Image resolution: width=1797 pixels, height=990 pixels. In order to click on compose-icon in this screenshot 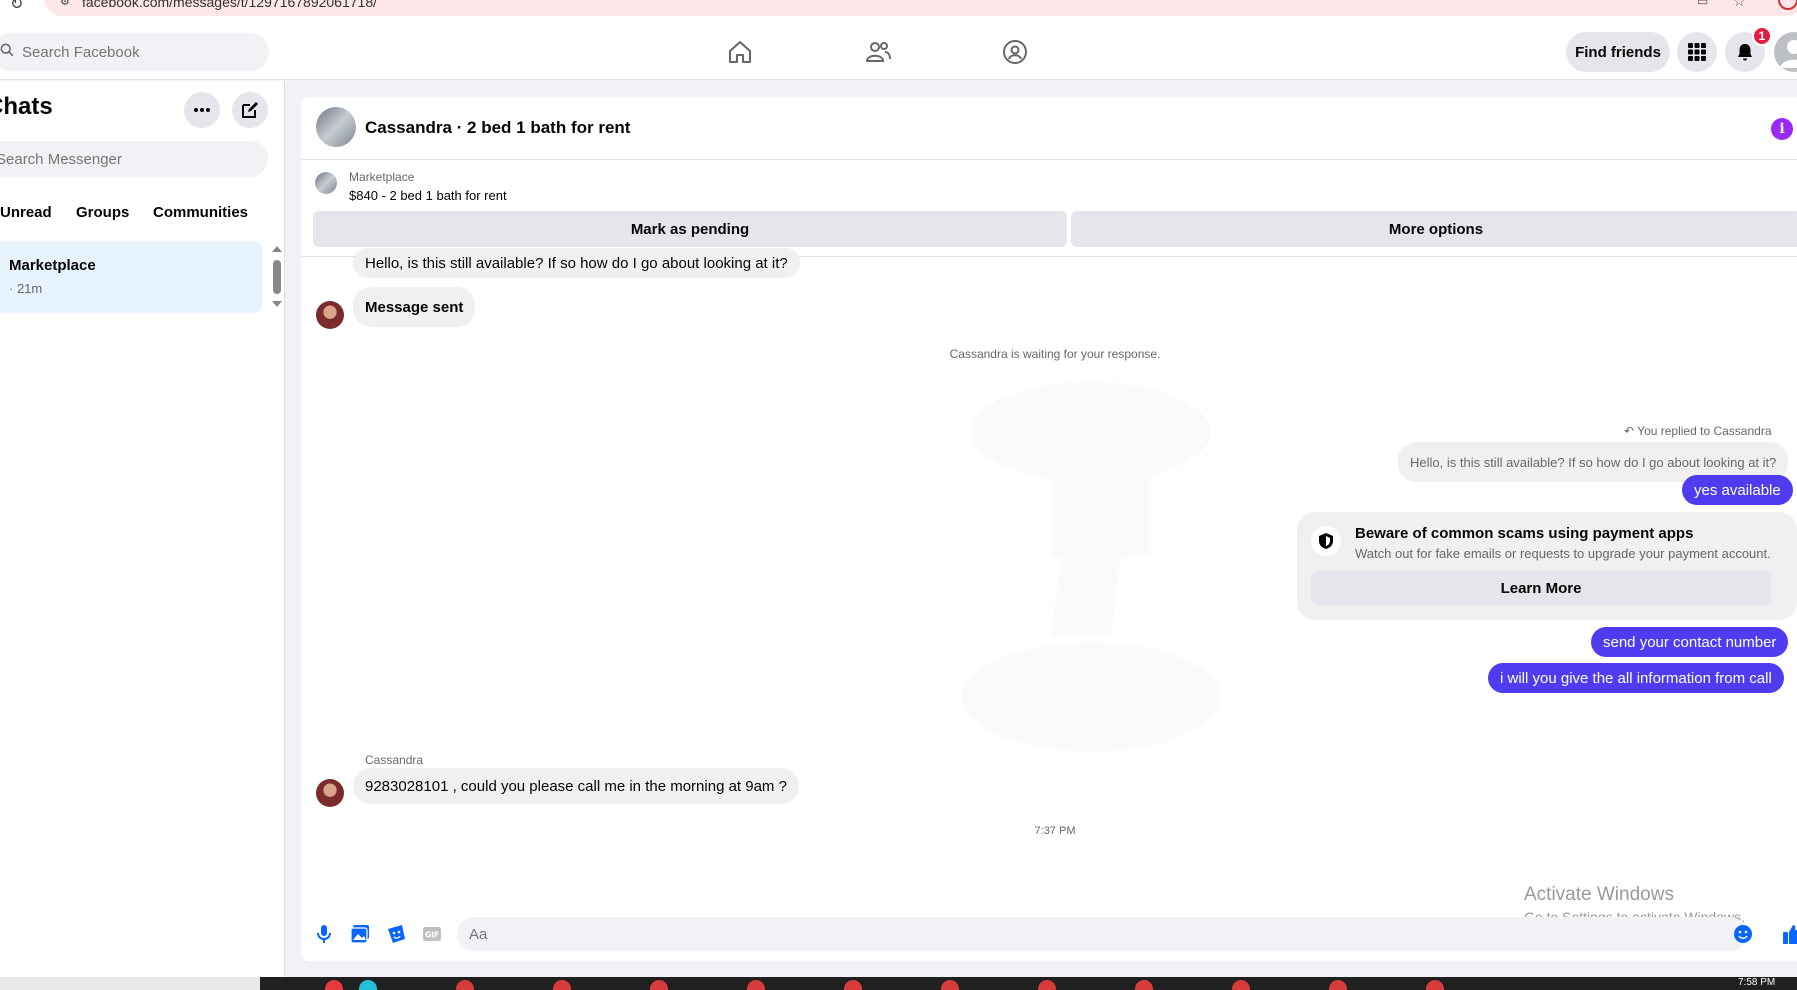, I will do `click(250, 110)`.